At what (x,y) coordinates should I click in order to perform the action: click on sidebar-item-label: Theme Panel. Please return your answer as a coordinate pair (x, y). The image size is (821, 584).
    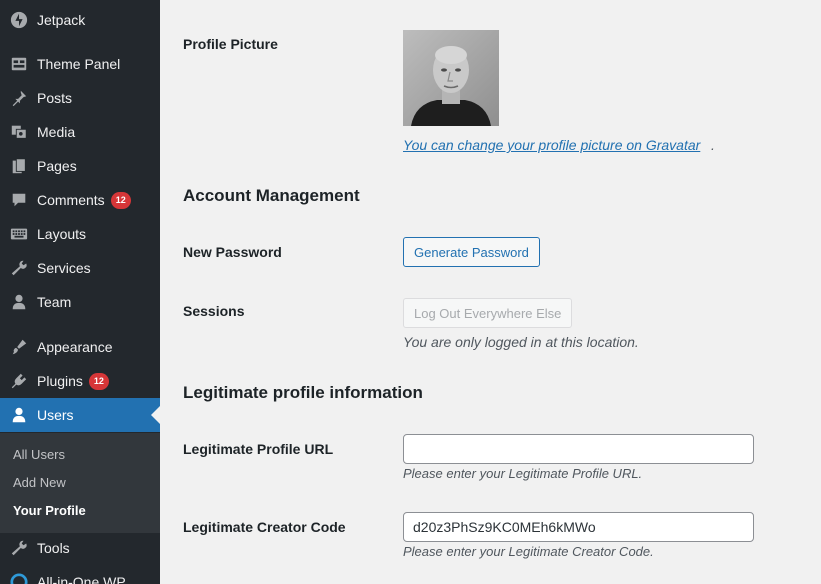
    Looking at the image, I should click on (79, 64).